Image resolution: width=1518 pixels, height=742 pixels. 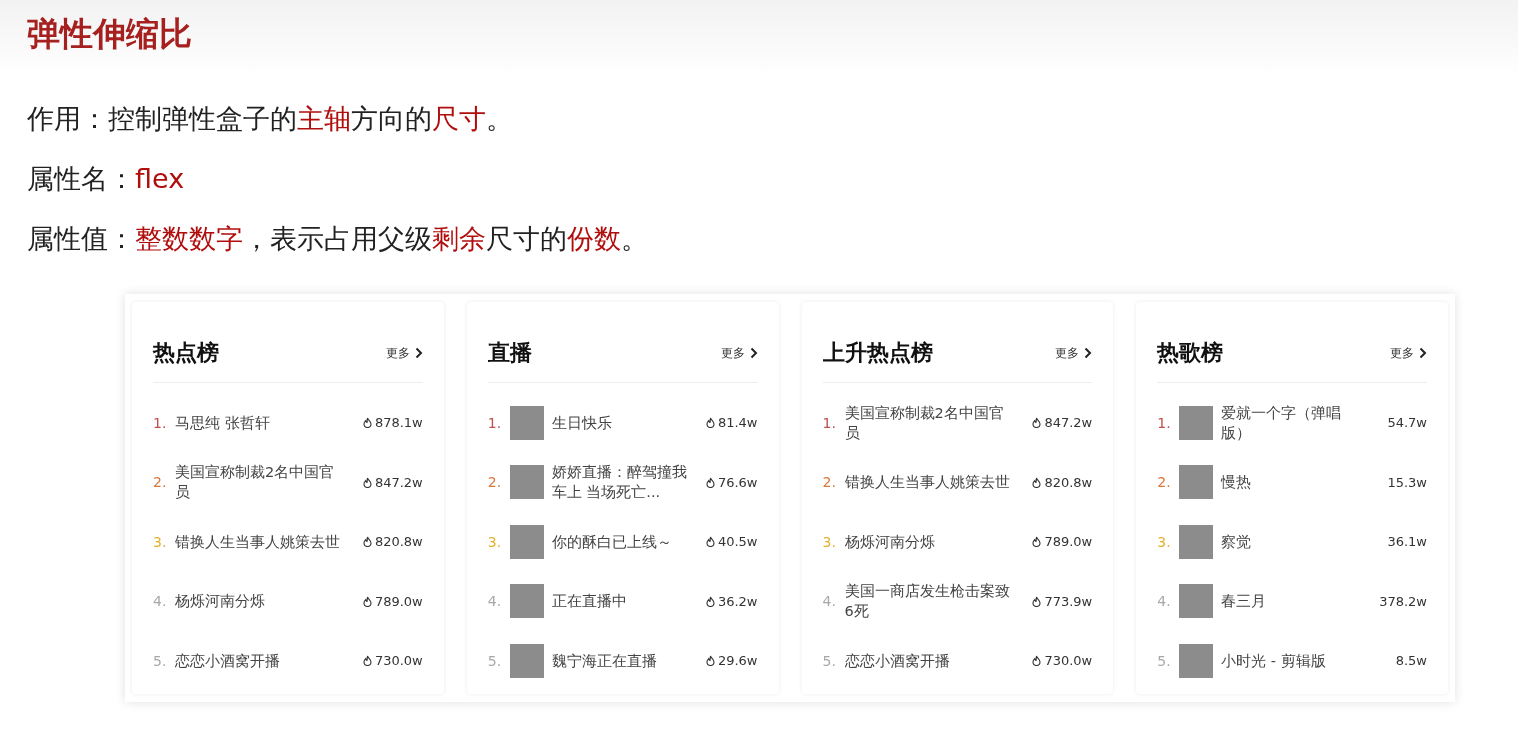 What do you see at coordinates (737, 542) in the screenshot?
I see `view-count: 40.5w` at bounding box center [737, 542].